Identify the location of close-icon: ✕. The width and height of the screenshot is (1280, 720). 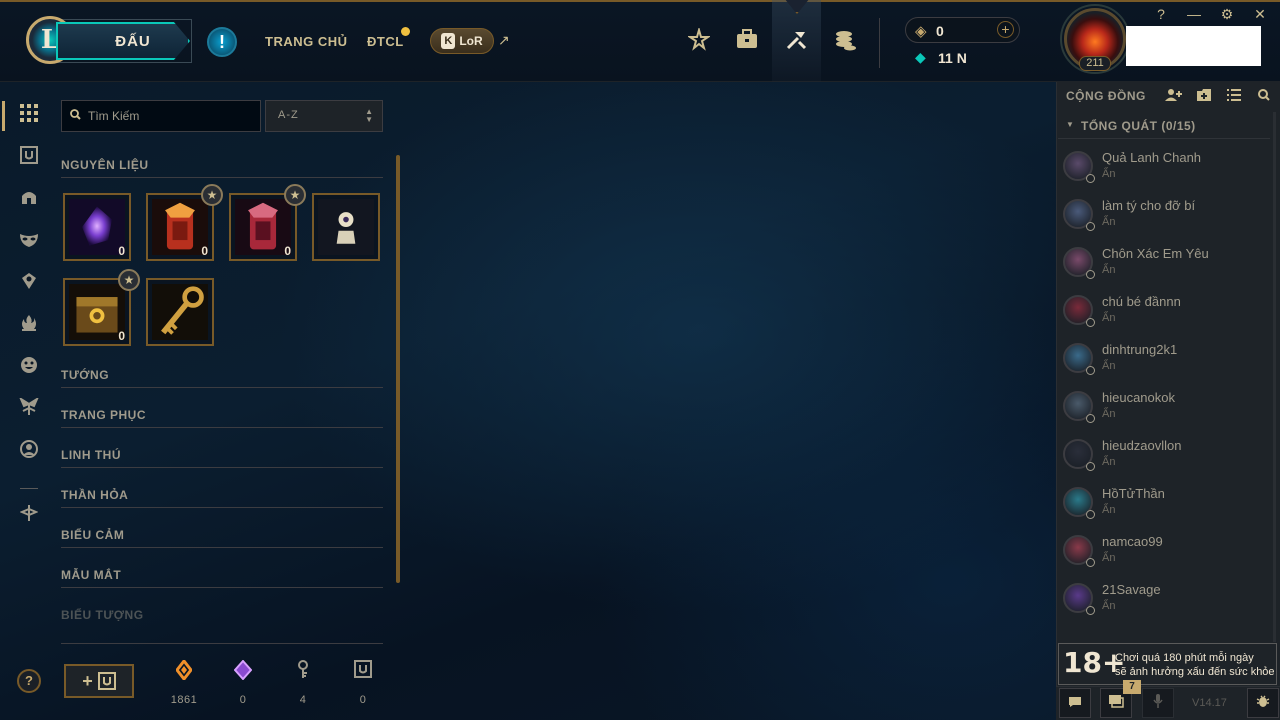
(1260, 14).